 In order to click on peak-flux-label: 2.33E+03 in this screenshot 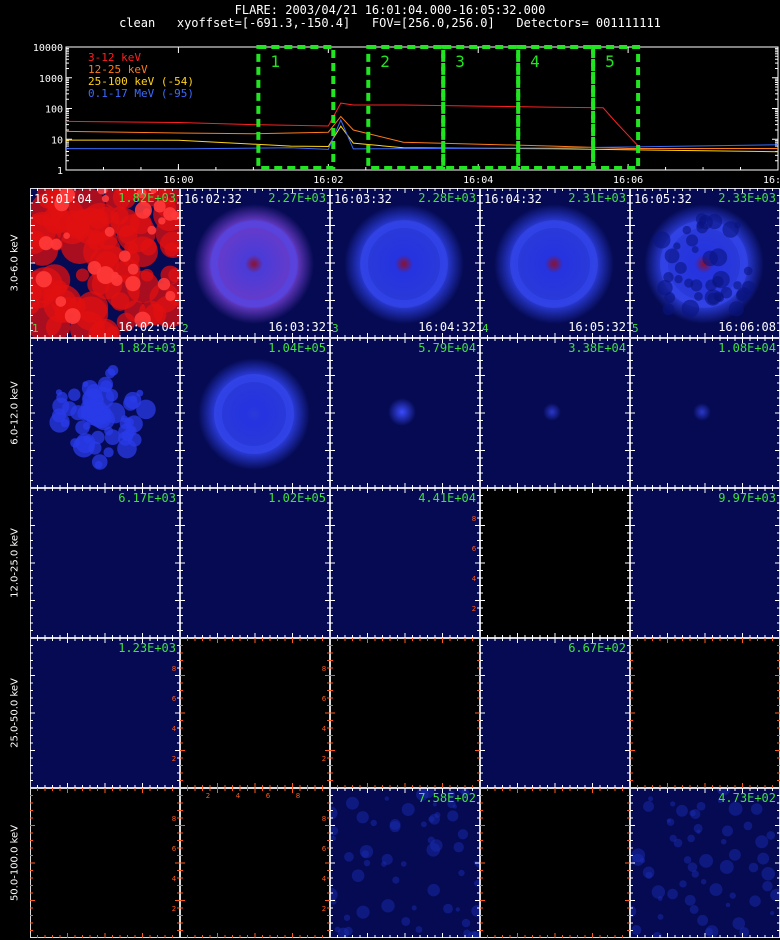, I will do `click(747, 198)`.